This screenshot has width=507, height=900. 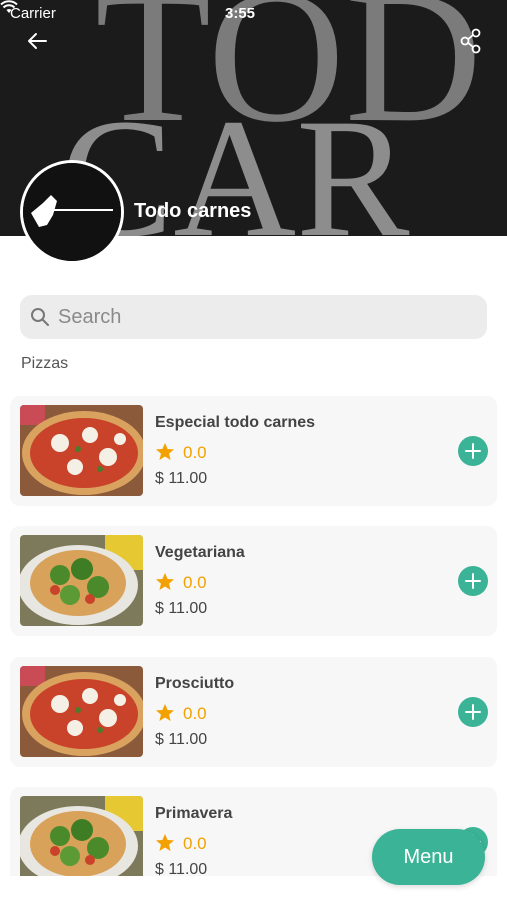 I want to click on store-logo-image, so click(x=72, y=212).